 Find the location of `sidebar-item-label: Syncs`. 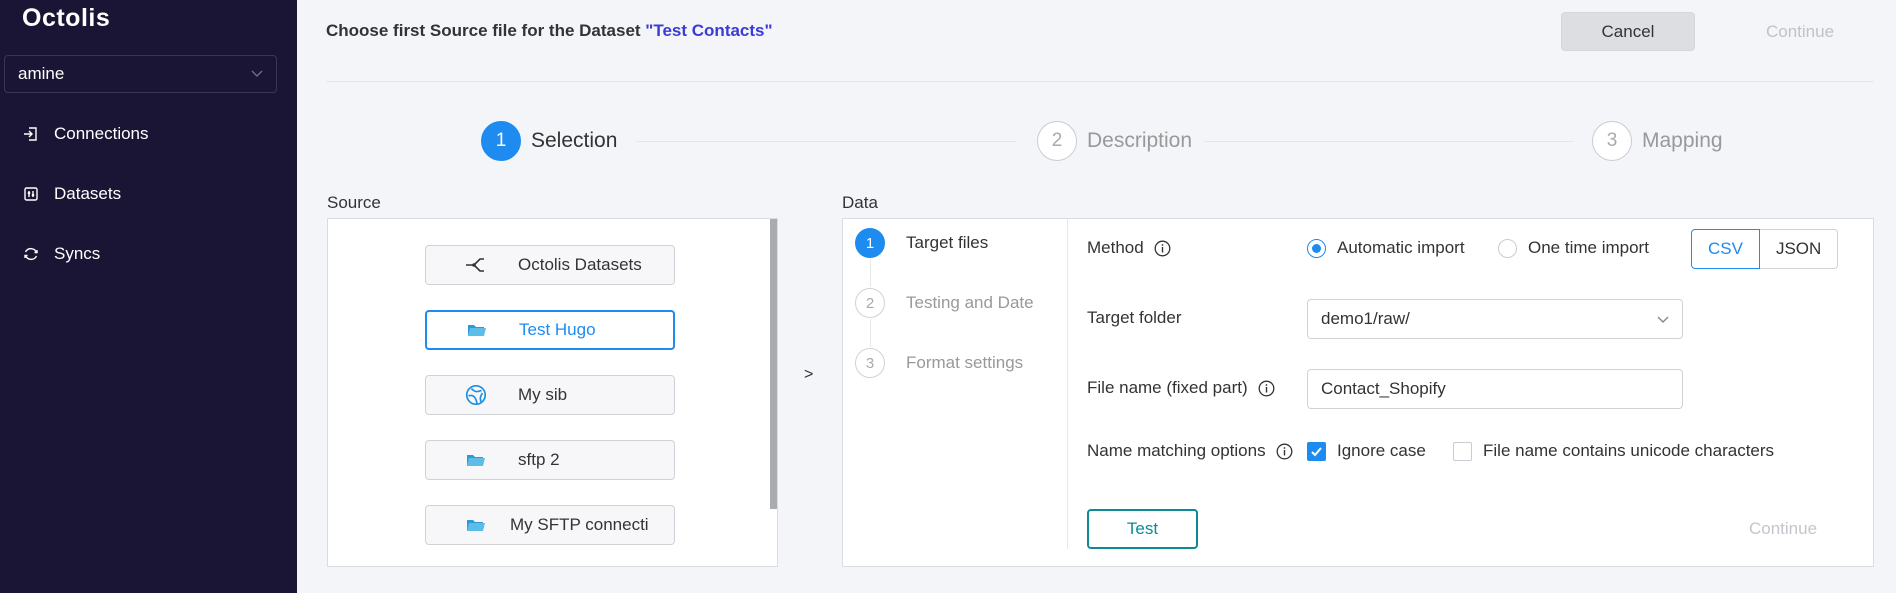

sidebar-item-label: Syncs is located at coordinates (77, 253).